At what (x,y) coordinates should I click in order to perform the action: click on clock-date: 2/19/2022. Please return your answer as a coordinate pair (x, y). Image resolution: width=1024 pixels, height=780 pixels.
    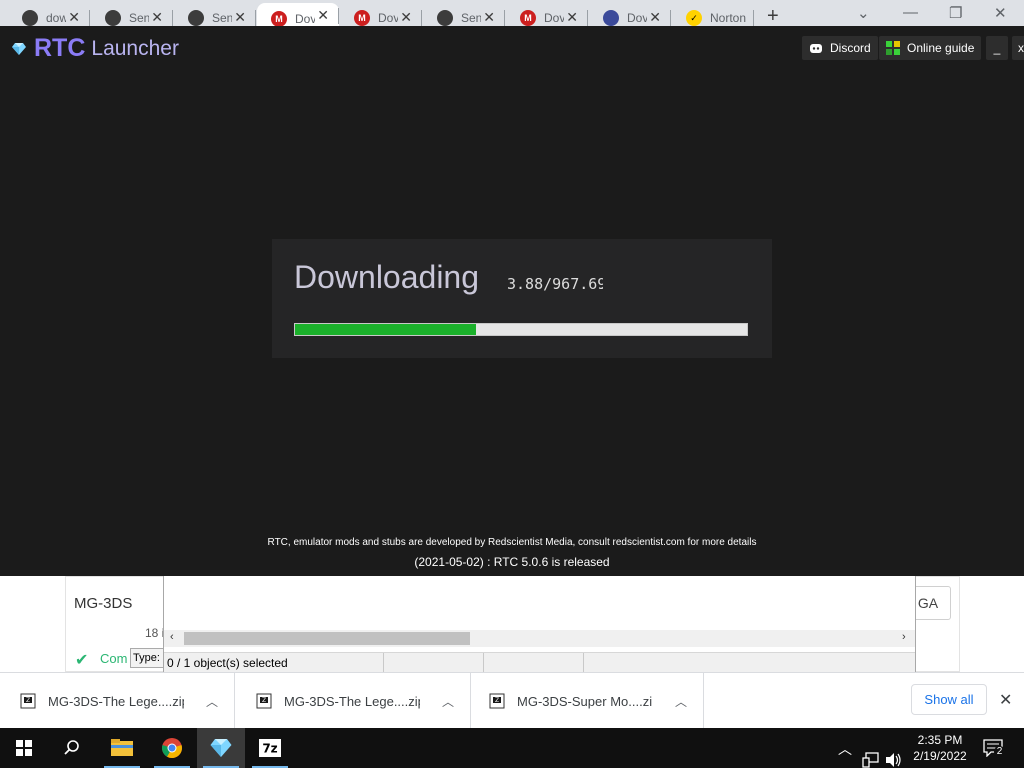
    Looking at the image, I should click on (940, 756).